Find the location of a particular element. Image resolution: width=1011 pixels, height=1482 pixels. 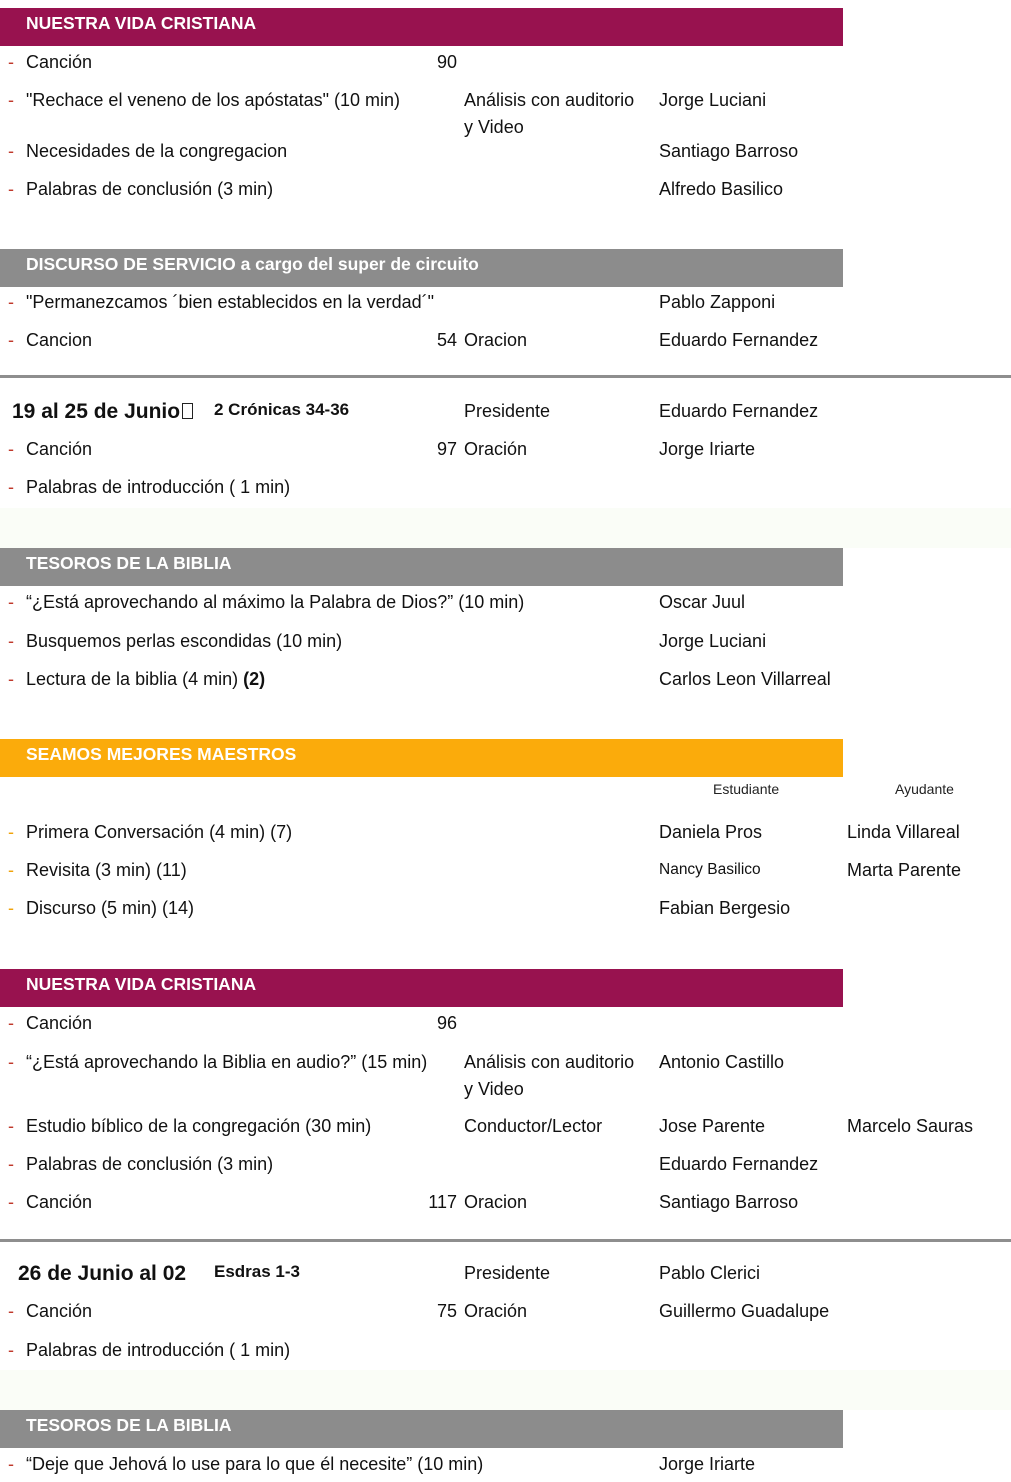

item-title: Cancion is located at coordinates (59, 340).